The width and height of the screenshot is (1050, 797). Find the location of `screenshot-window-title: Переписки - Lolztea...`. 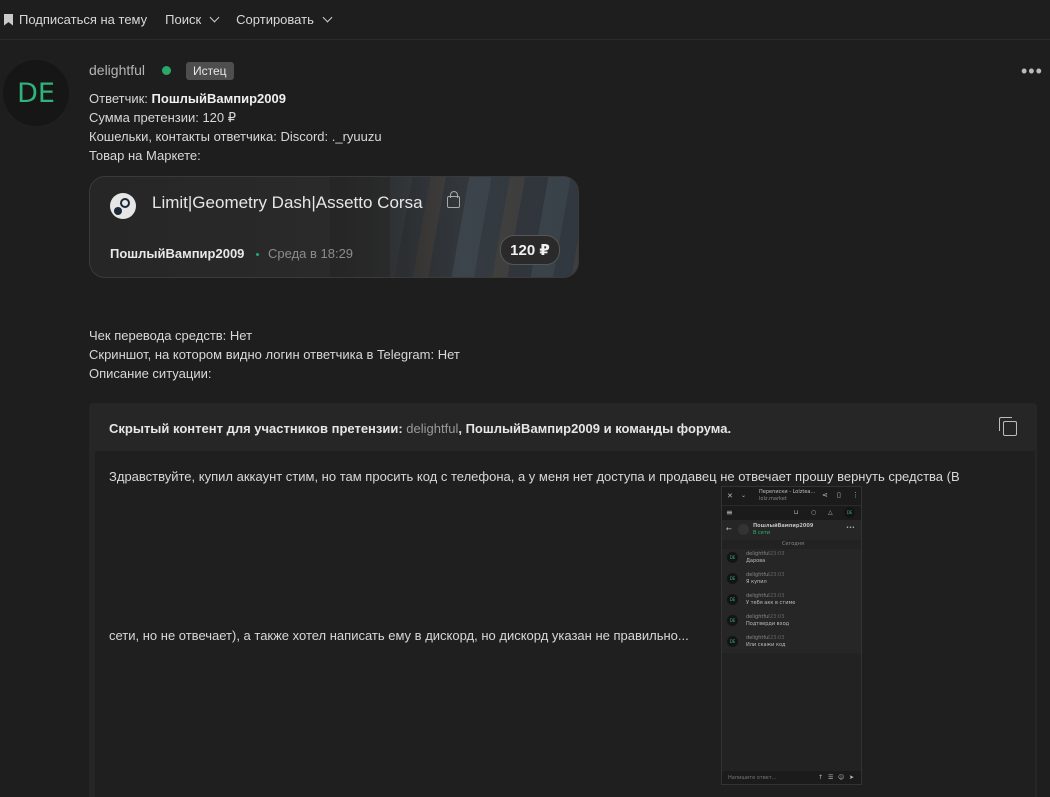

screenshot-window-title: Переписки - Lolztea... is located at coordinates (787, 492).